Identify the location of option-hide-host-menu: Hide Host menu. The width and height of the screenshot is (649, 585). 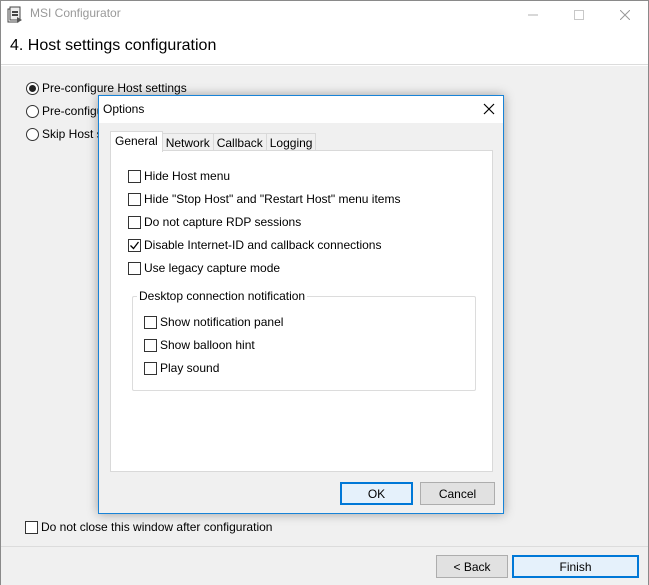
(179, 176).